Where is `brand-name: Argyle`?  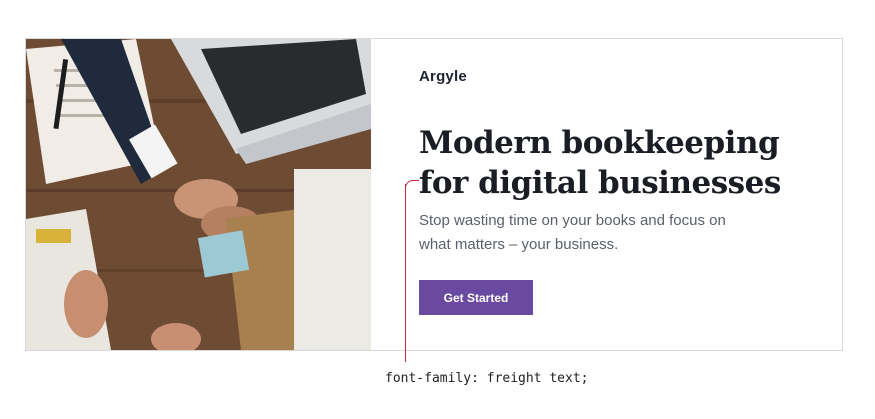 brand-name: Argyle is located at coordinates (443, 76).